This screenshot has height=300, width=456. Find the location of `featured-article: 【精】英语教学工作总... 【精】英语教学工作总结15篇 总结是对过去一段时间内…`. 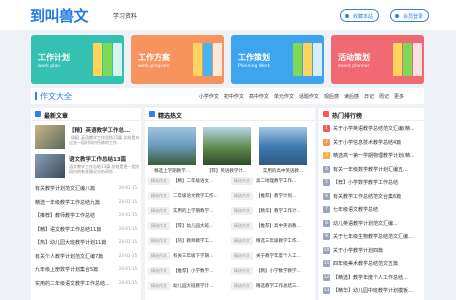

featured-article: 【精】英语教学工作总... 【精】英语教学工作总结15篇 总结是对过去一段时间内… is located at coordinates (90, 137).